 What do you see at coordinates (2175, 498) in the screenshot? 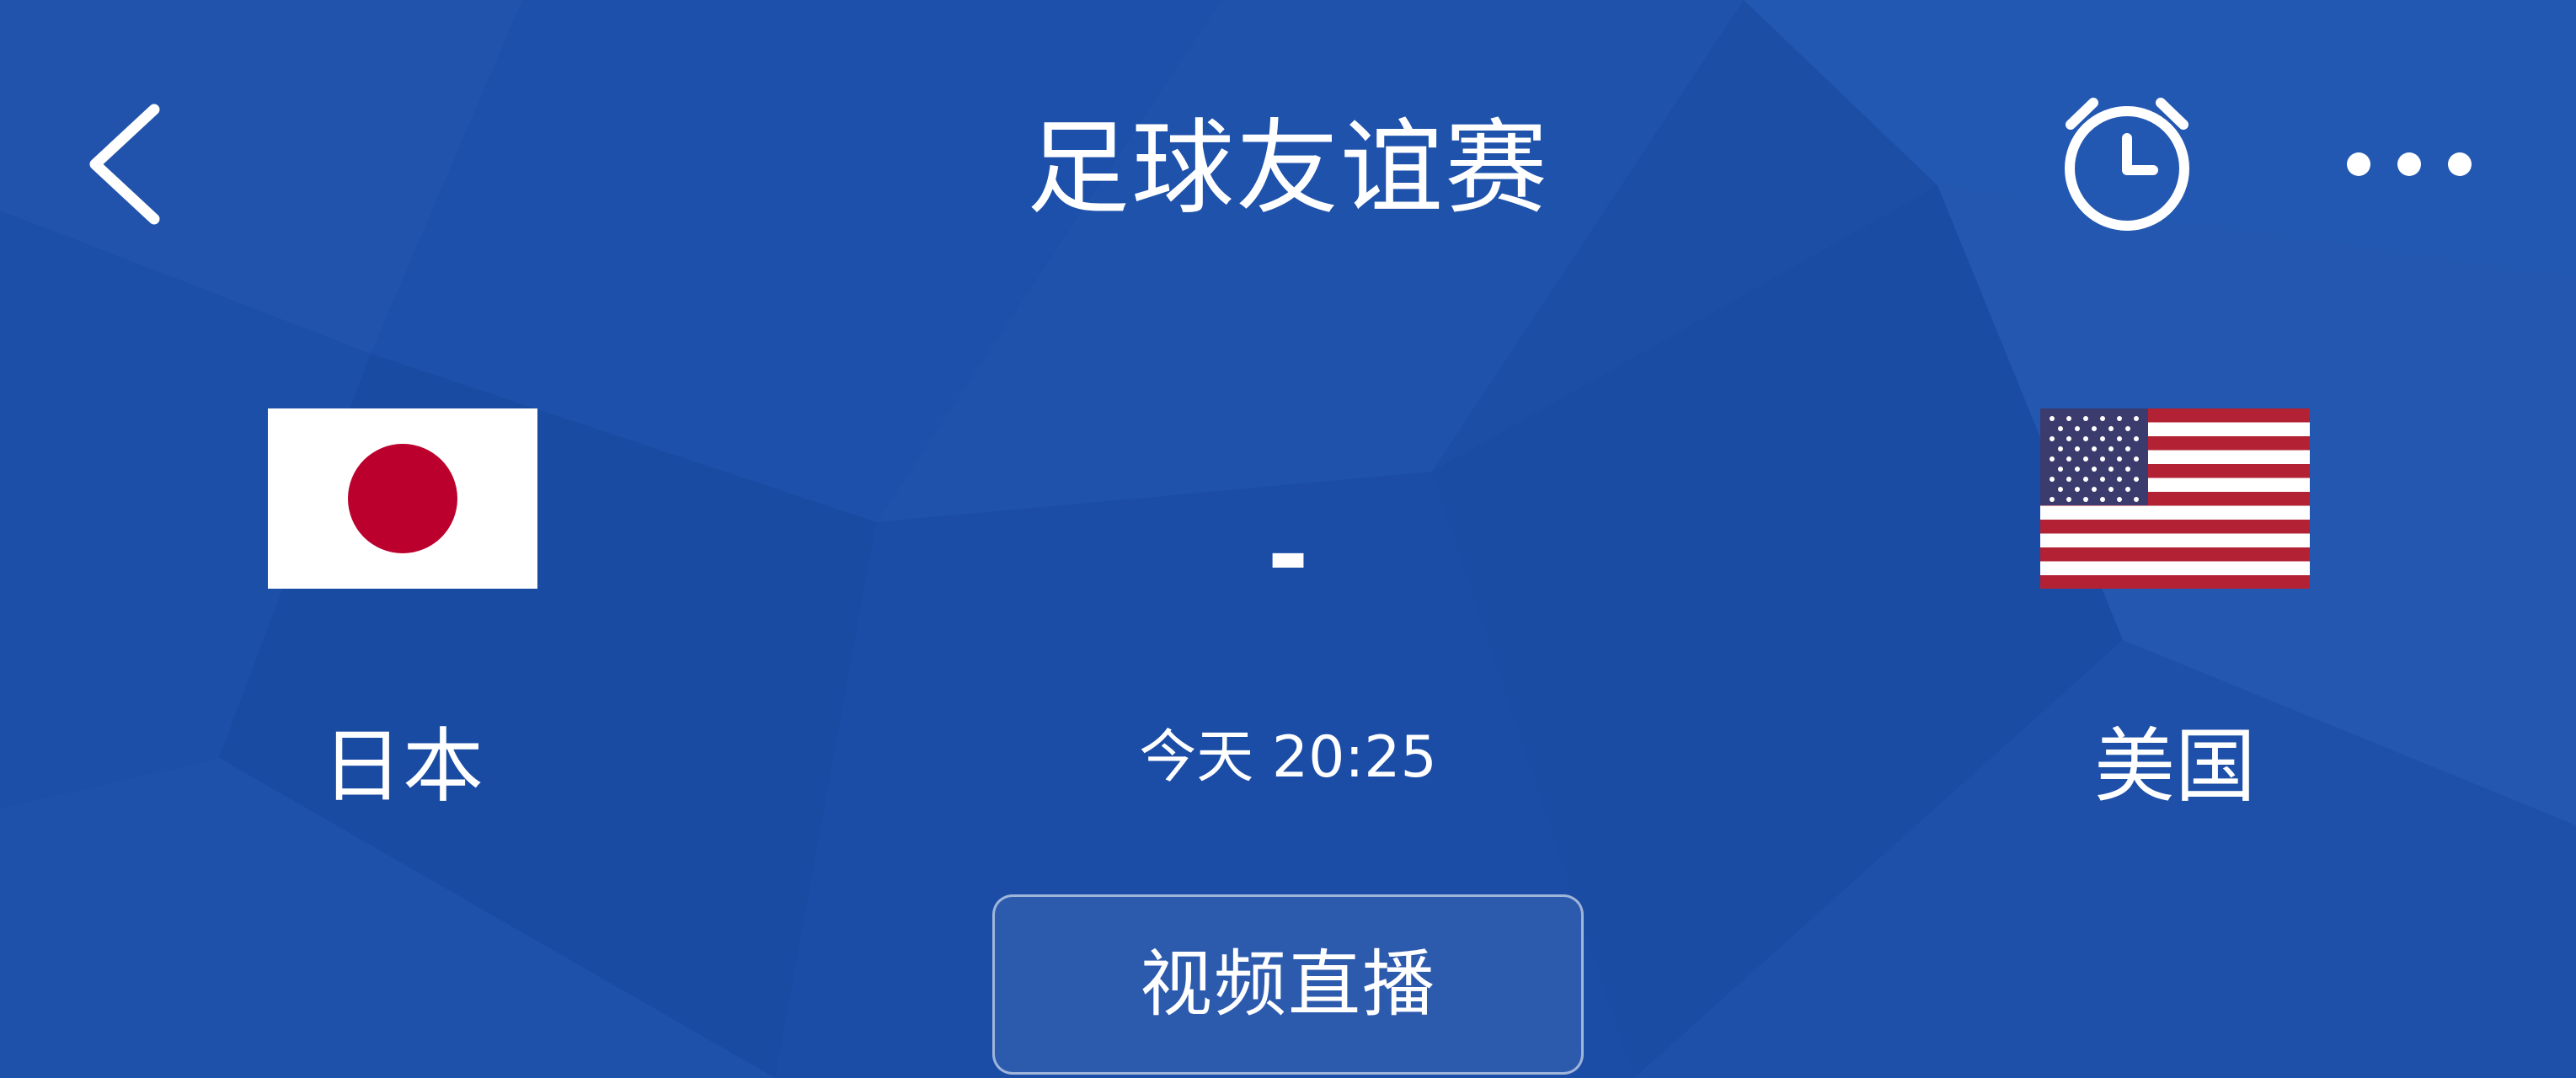
I see `usa-flag-icon` at bounding box center [2175, 498].